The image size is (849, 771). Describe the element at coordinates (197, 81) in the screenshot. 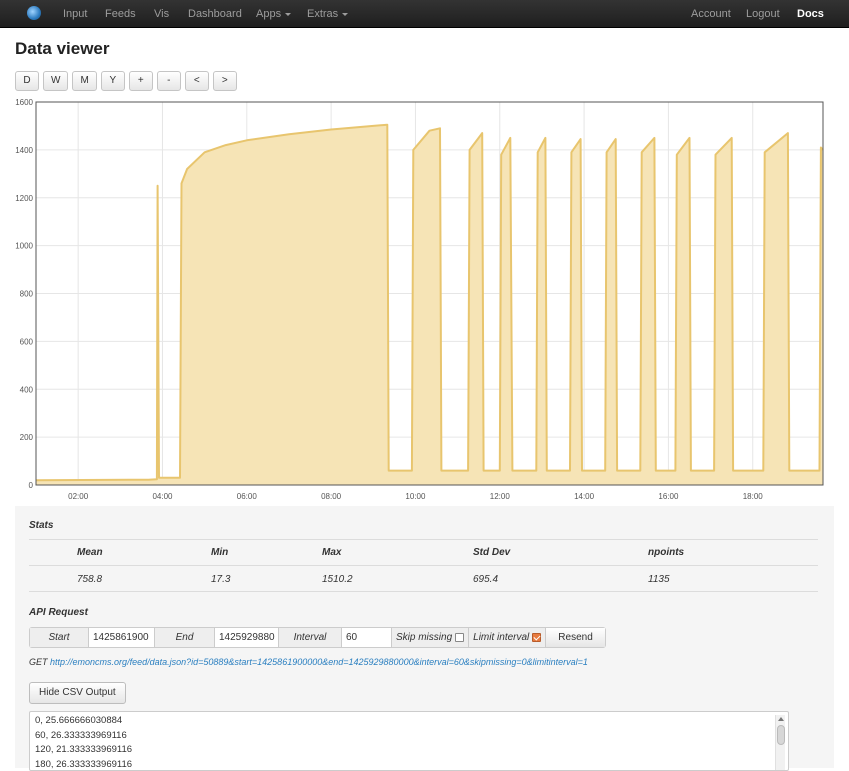

I see `pan-left-button: <` at that location.